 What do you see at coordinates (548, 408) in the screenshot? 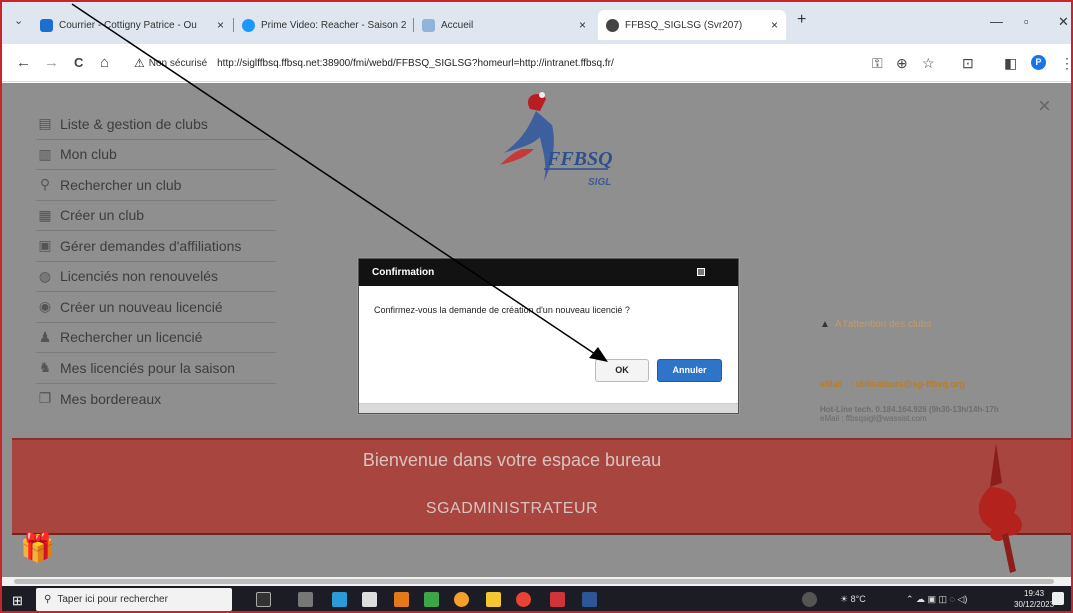
I see `dialog-resize-grip` at bounding box center [548, 408].